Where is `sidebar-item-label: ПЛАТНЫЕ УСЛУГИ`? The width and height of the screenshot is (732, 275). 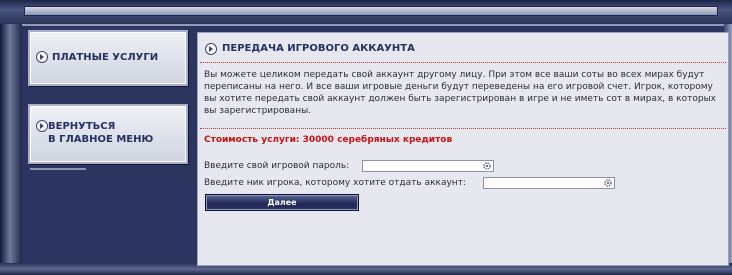 sidebar-item-label: ПЛАТНЫЕ УСЛУГИ is located at coordinates (105, 57).